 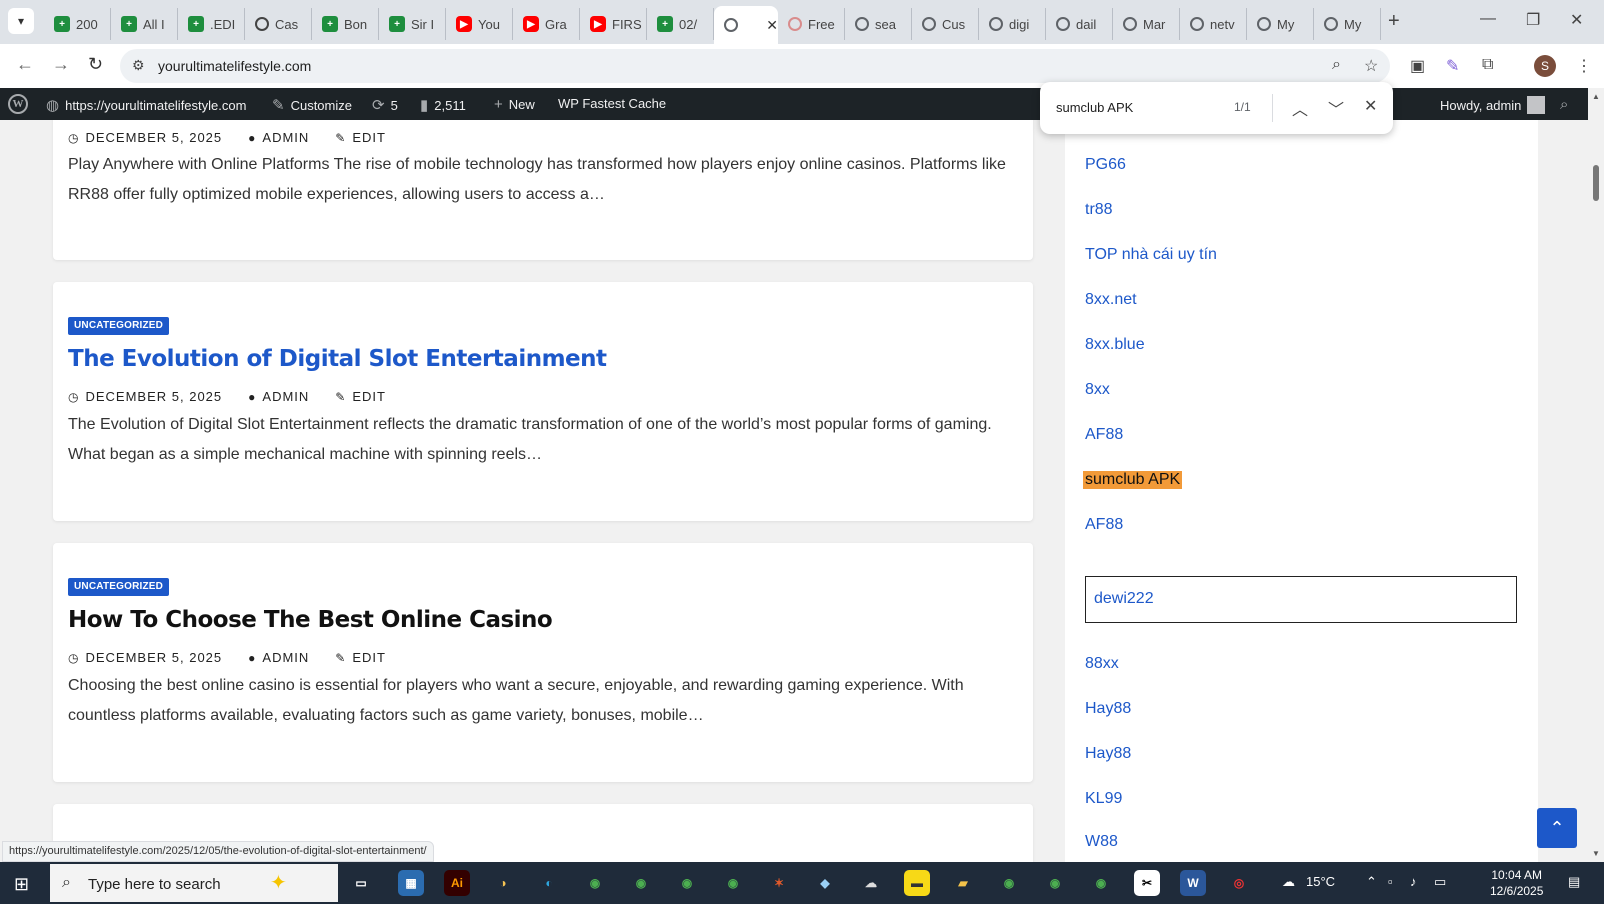 What do you see at coordinates (1371, 66) in the screenshot?
I see `bookmark-star-icon: ☆` at bounding box center [1371, 66].